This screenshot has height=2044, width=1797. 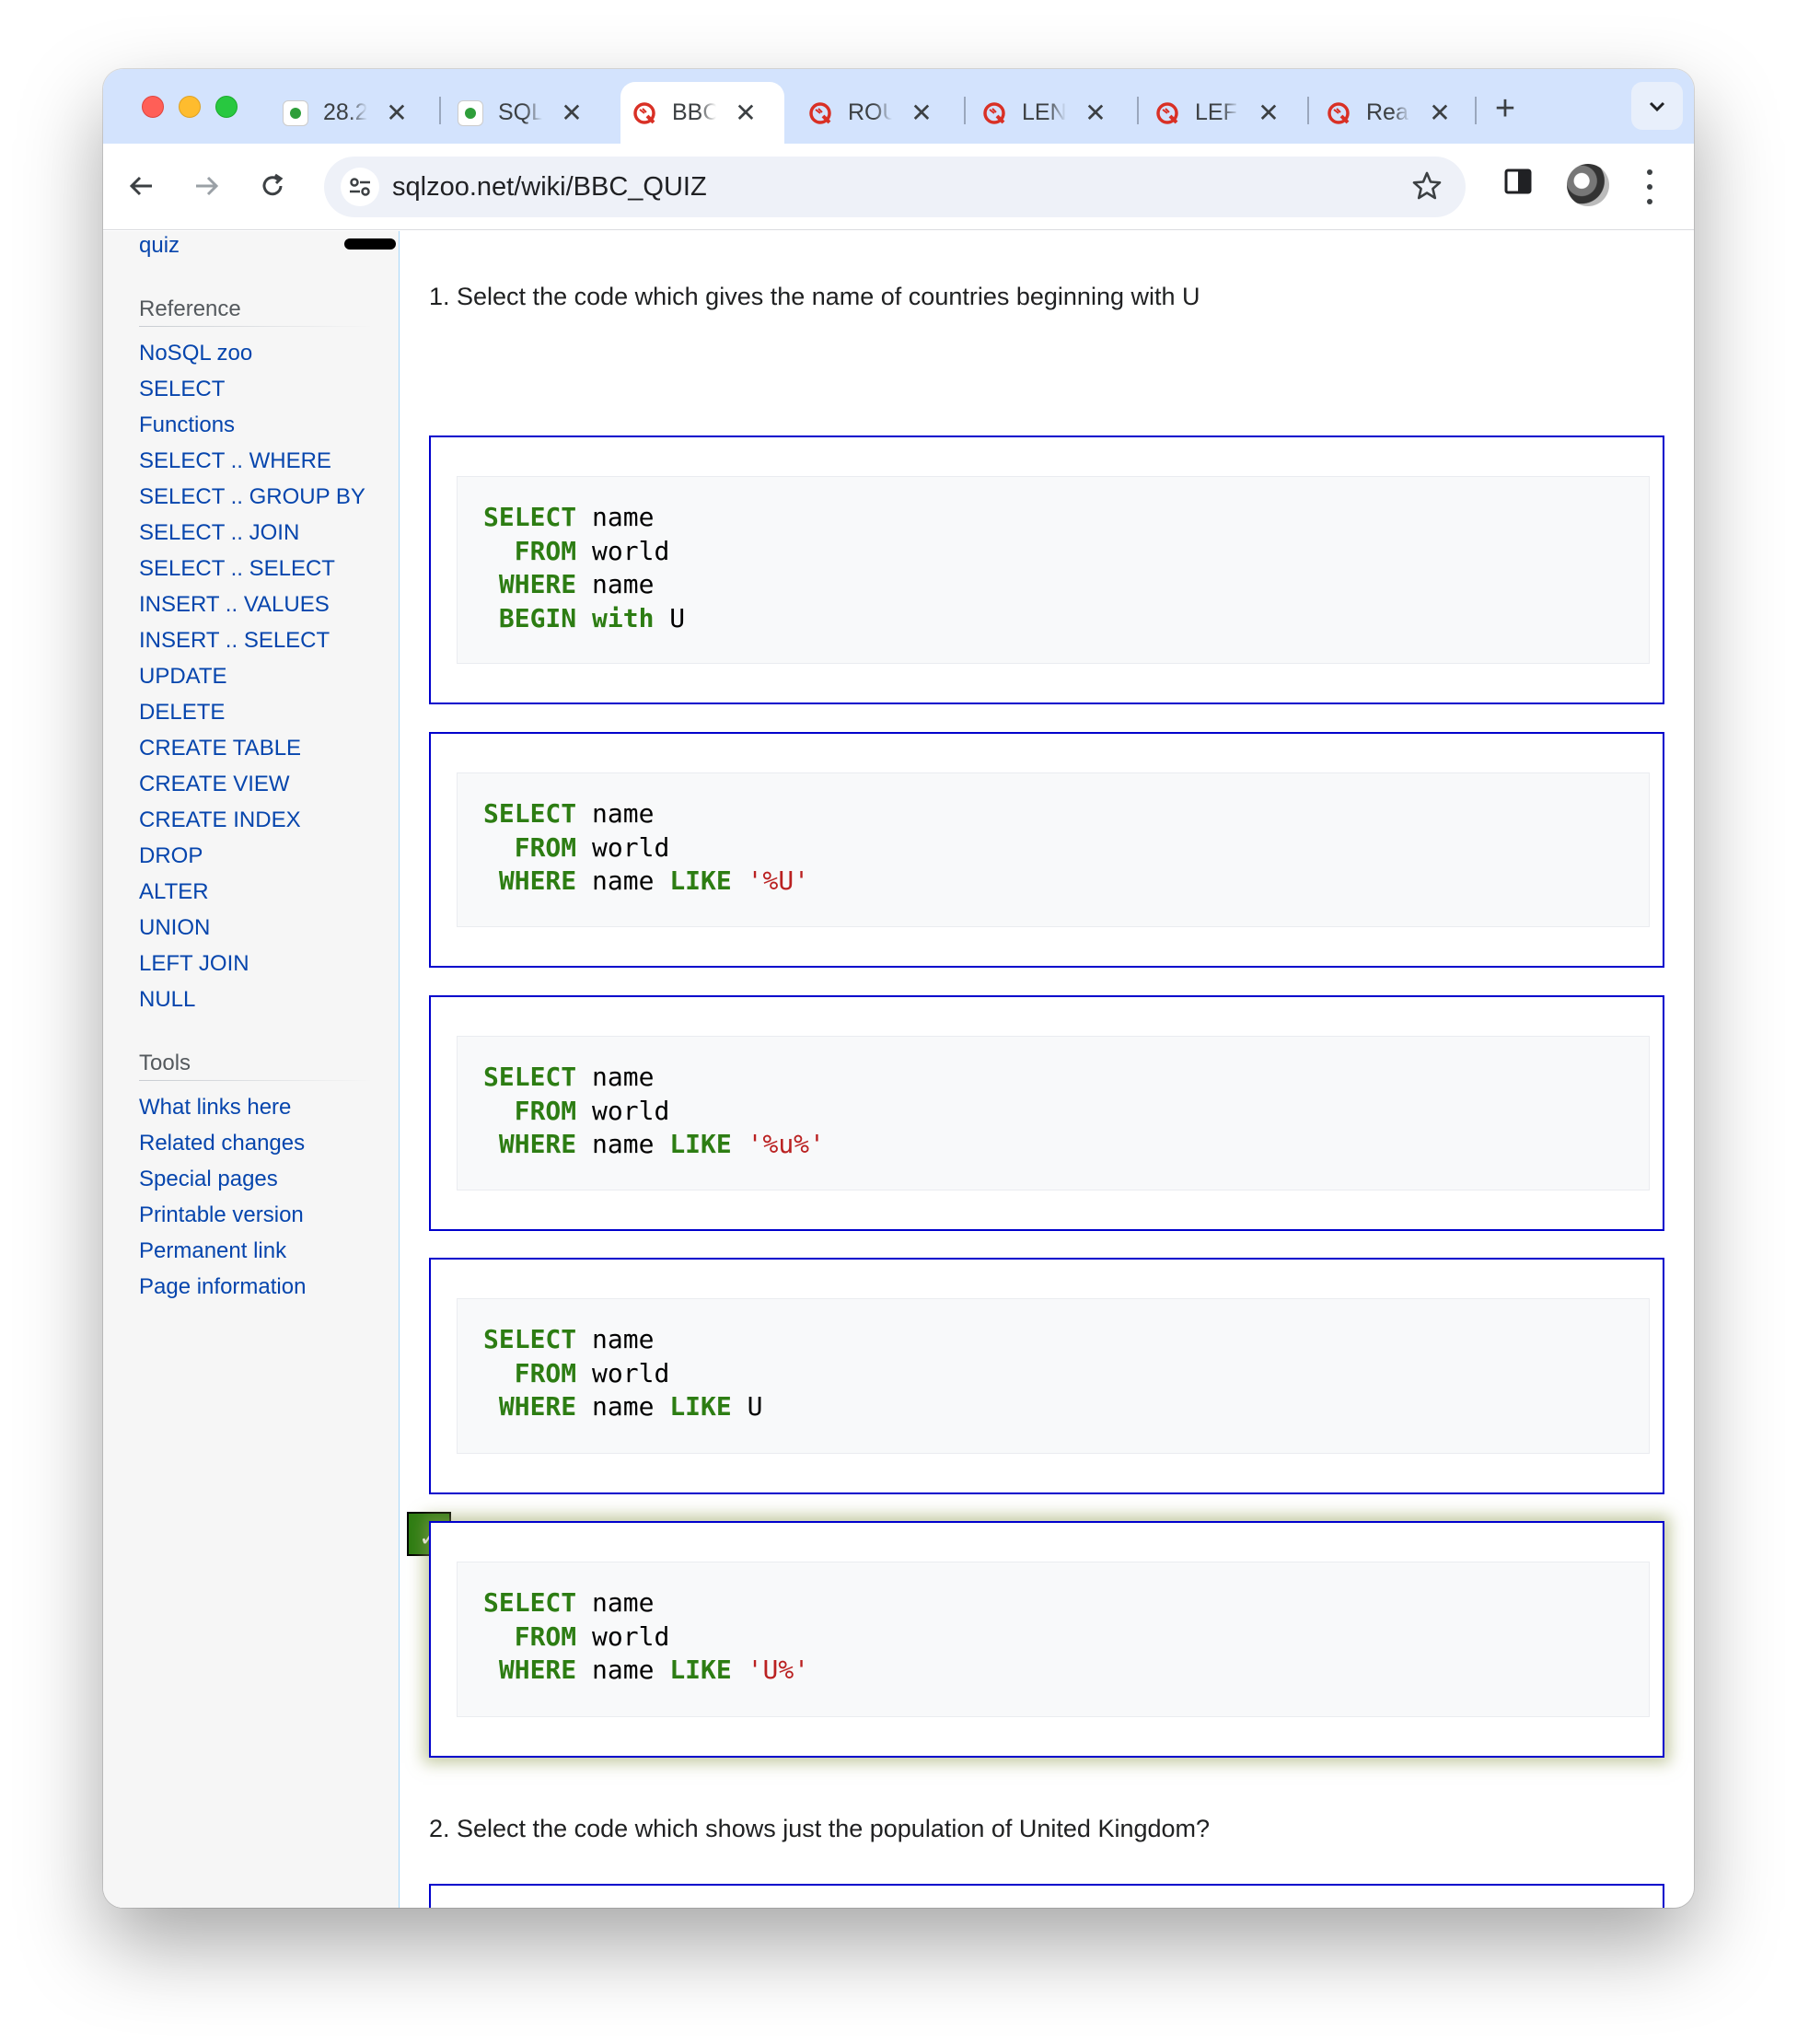 I want to click on address-bar: sqlzoo.net/wiki/BBC_QUIZ, so click(x=895, y=187).